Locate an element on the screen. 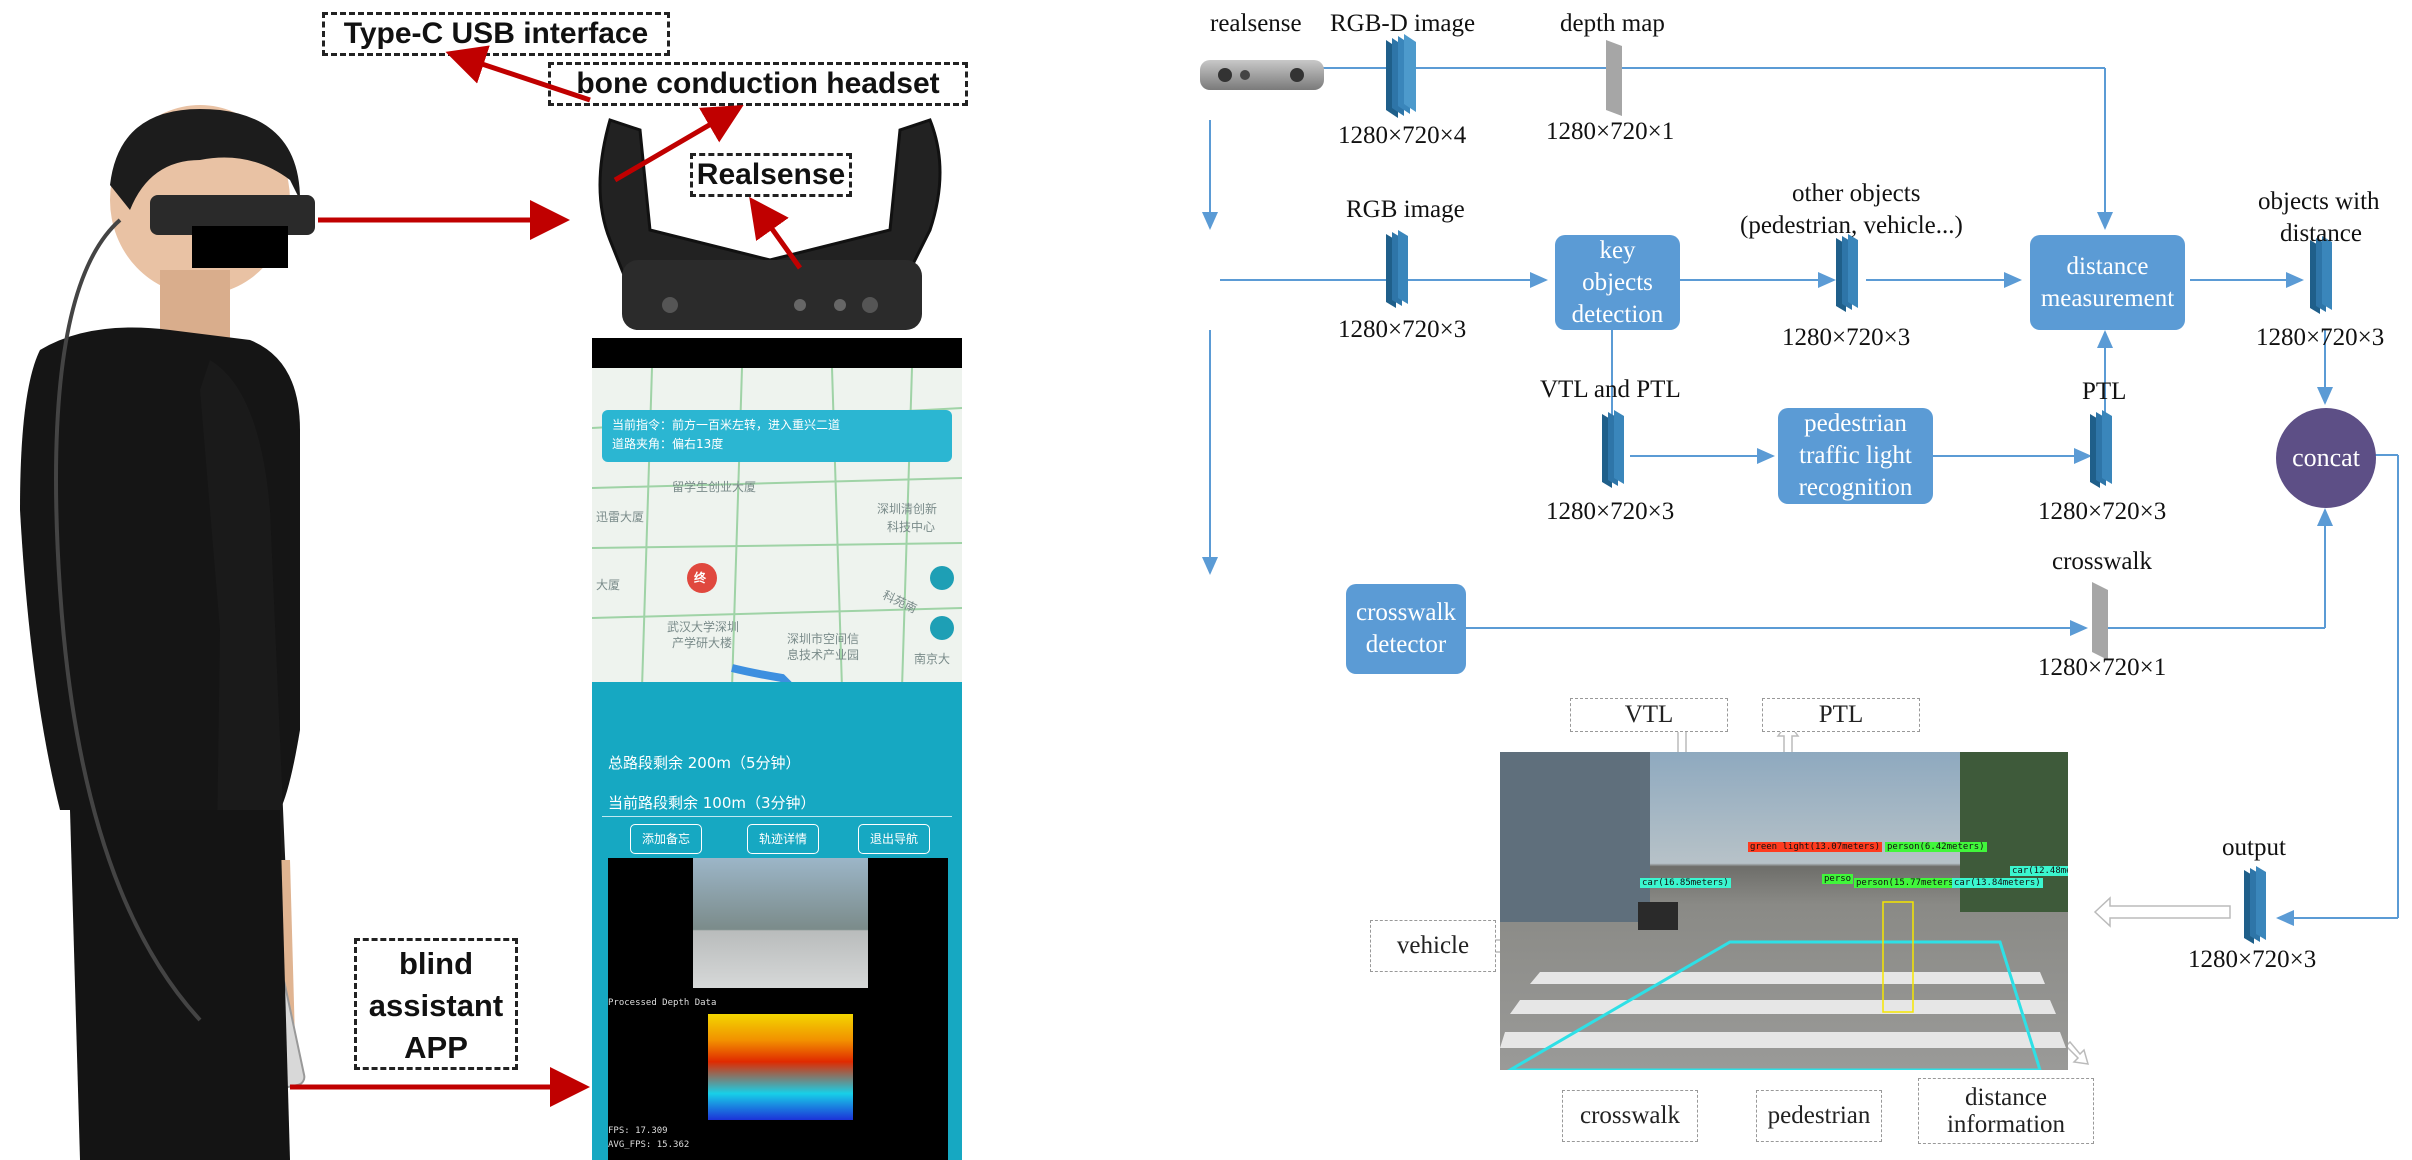  output-label: output is located at coordinates (2254, 847).